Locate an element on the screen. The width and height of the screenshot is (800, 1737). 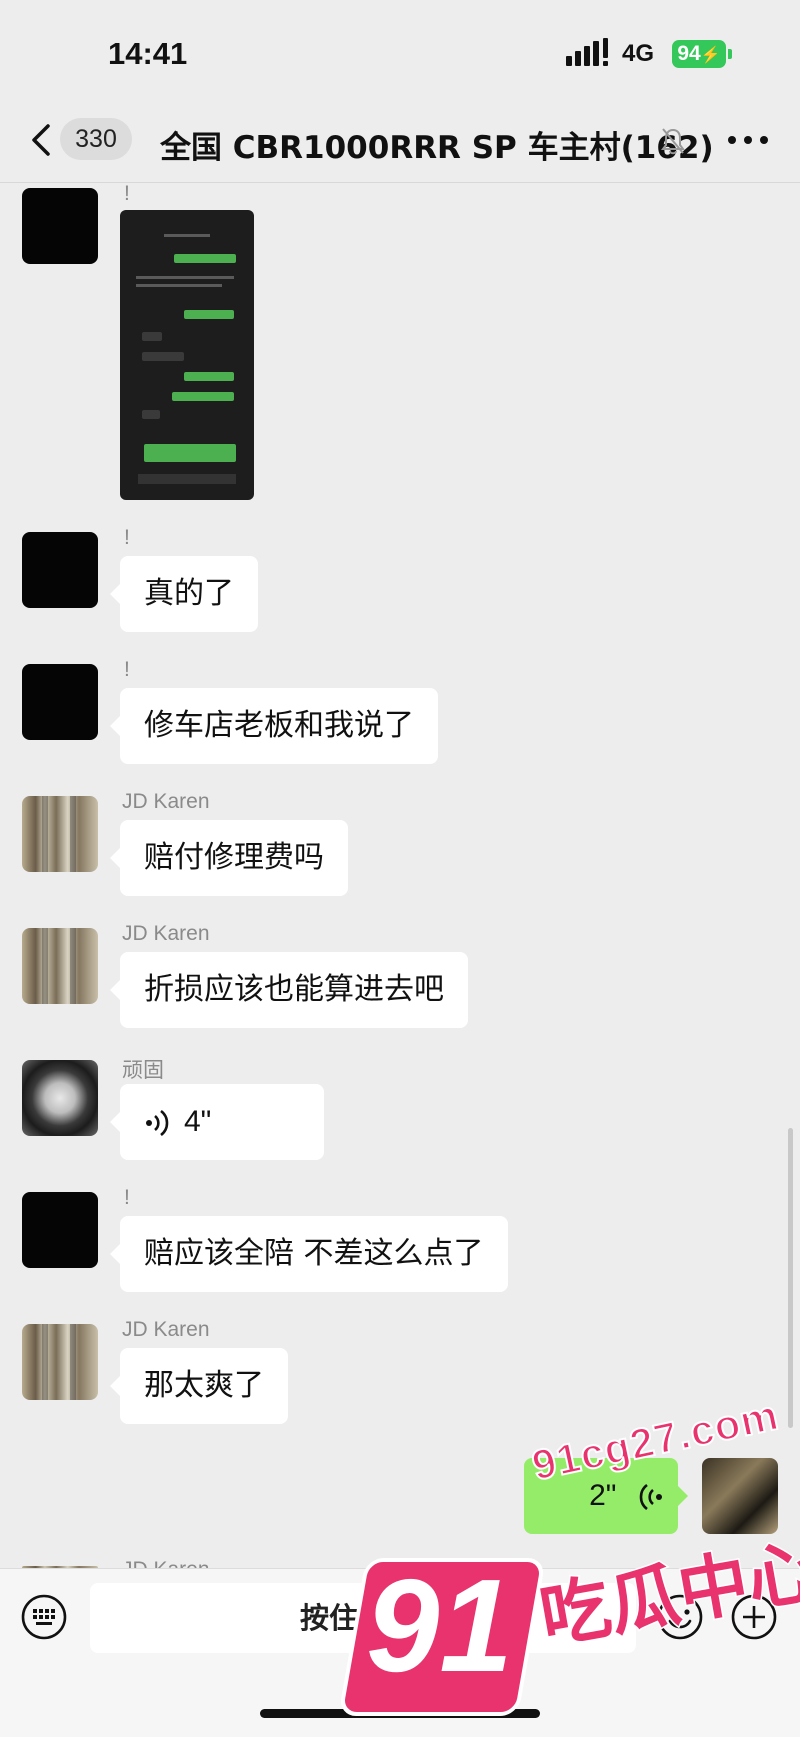
sender-name: 顽固 is located at coordinates (143, 1070).